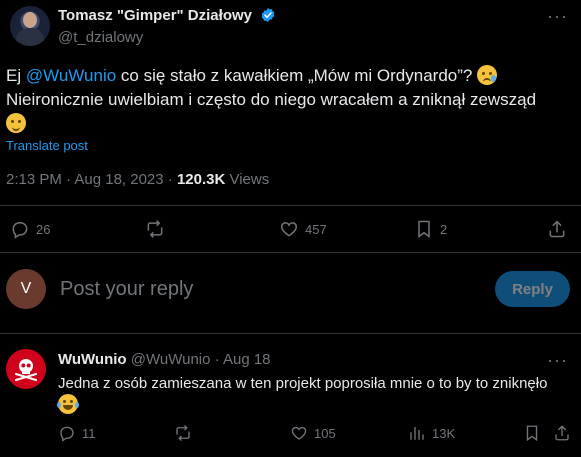  I want to click on reply-author-avatar, so click(26, 369).